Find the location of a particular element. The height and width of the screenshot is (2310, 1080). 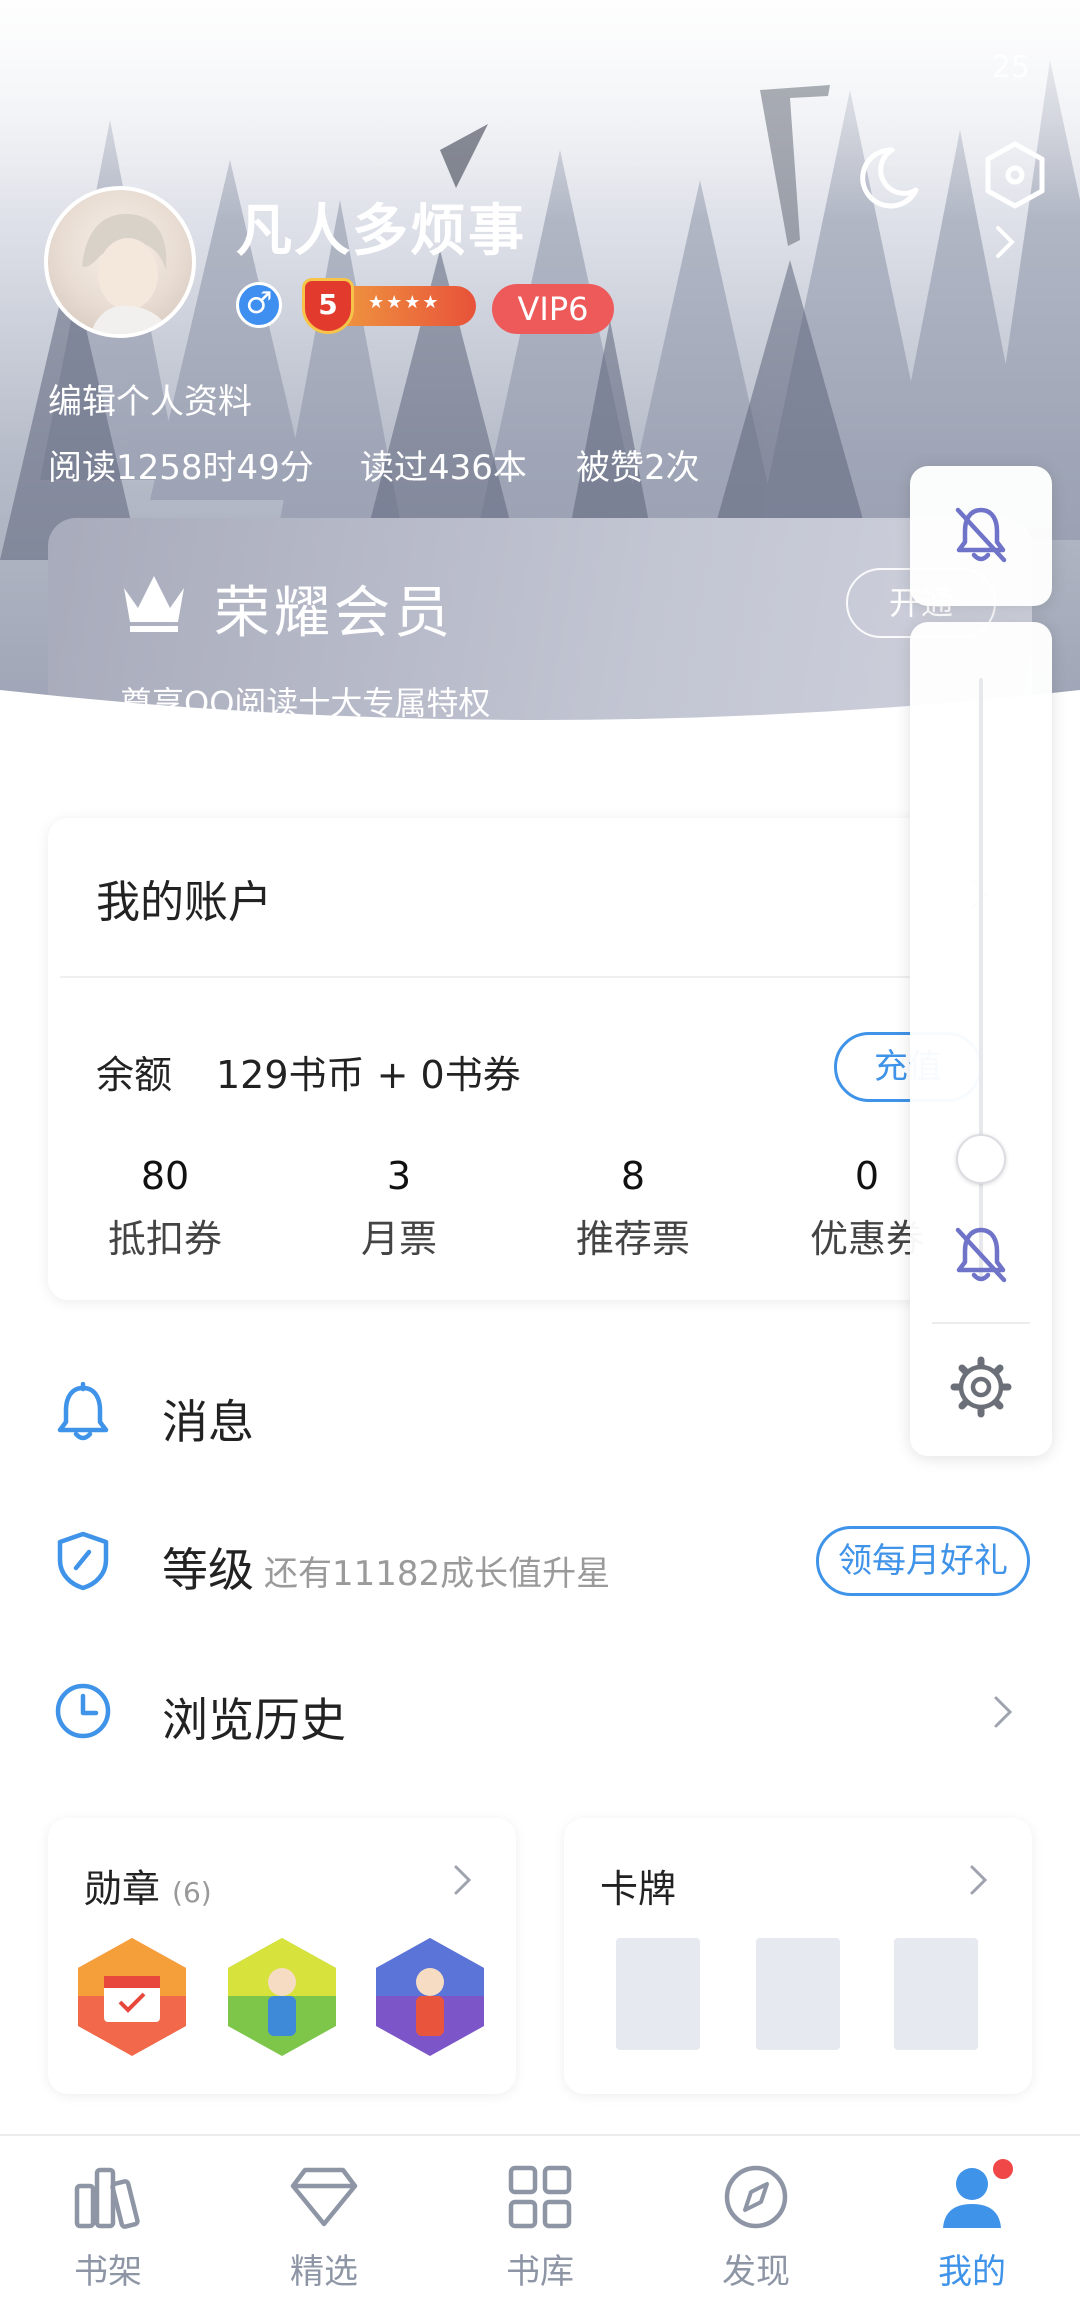

likes-stat: 被赞2次 is located at coordinates (638, 464).